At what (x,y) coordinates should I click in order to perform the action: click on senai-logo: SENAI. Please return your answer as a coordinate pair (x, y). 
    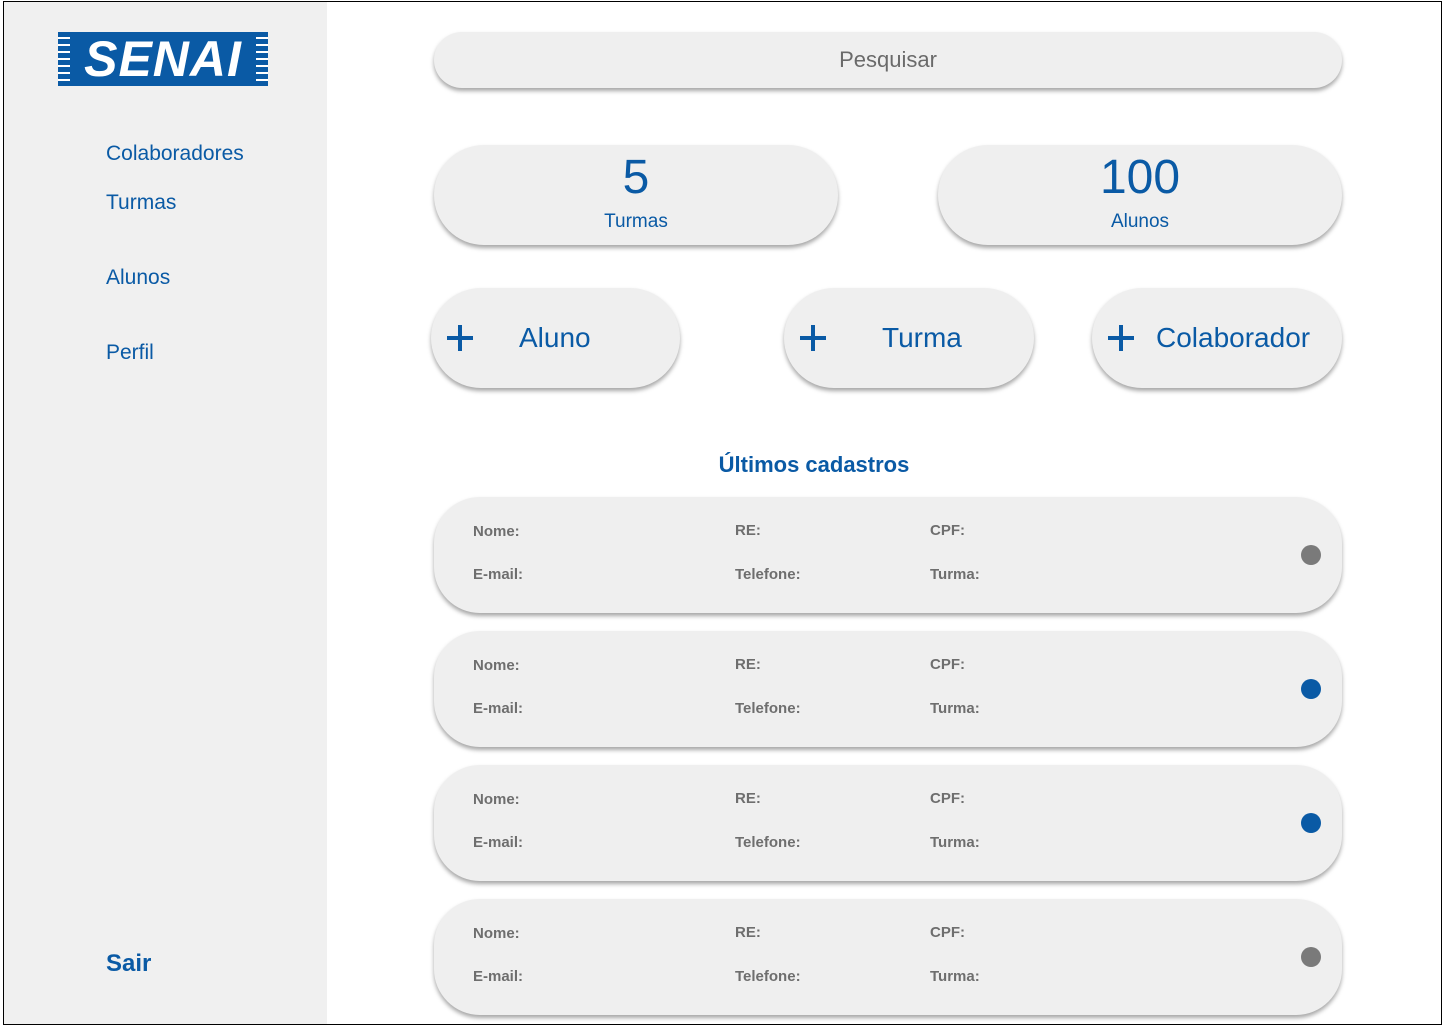
    Looking at the image, I should click on (163, 59).